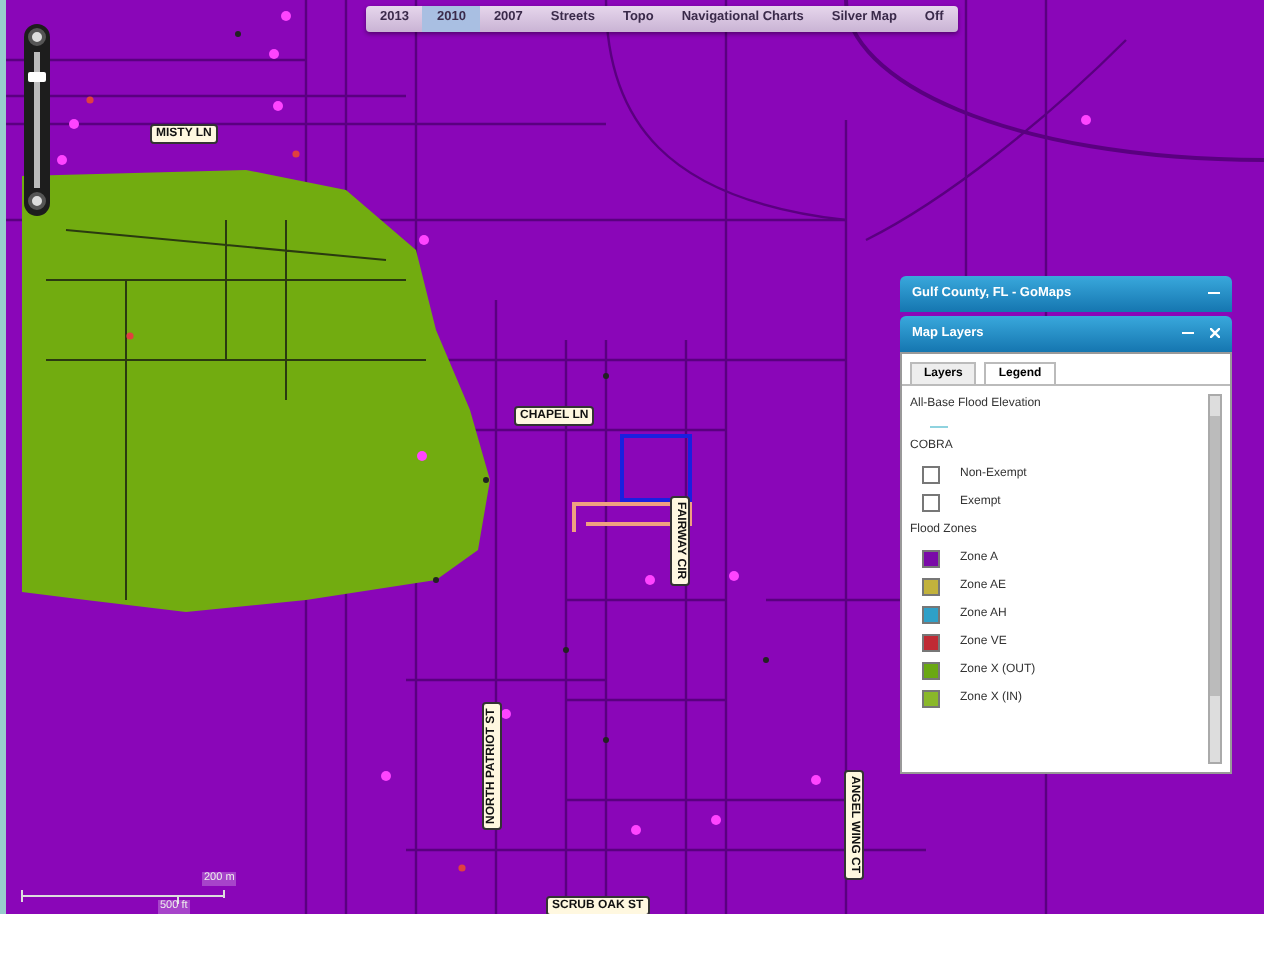 The height and width of the screenshot is (960, 1280). Describe the element at coordinates (1215, 578) in the screenshot. I see `scrollbar` at that location.